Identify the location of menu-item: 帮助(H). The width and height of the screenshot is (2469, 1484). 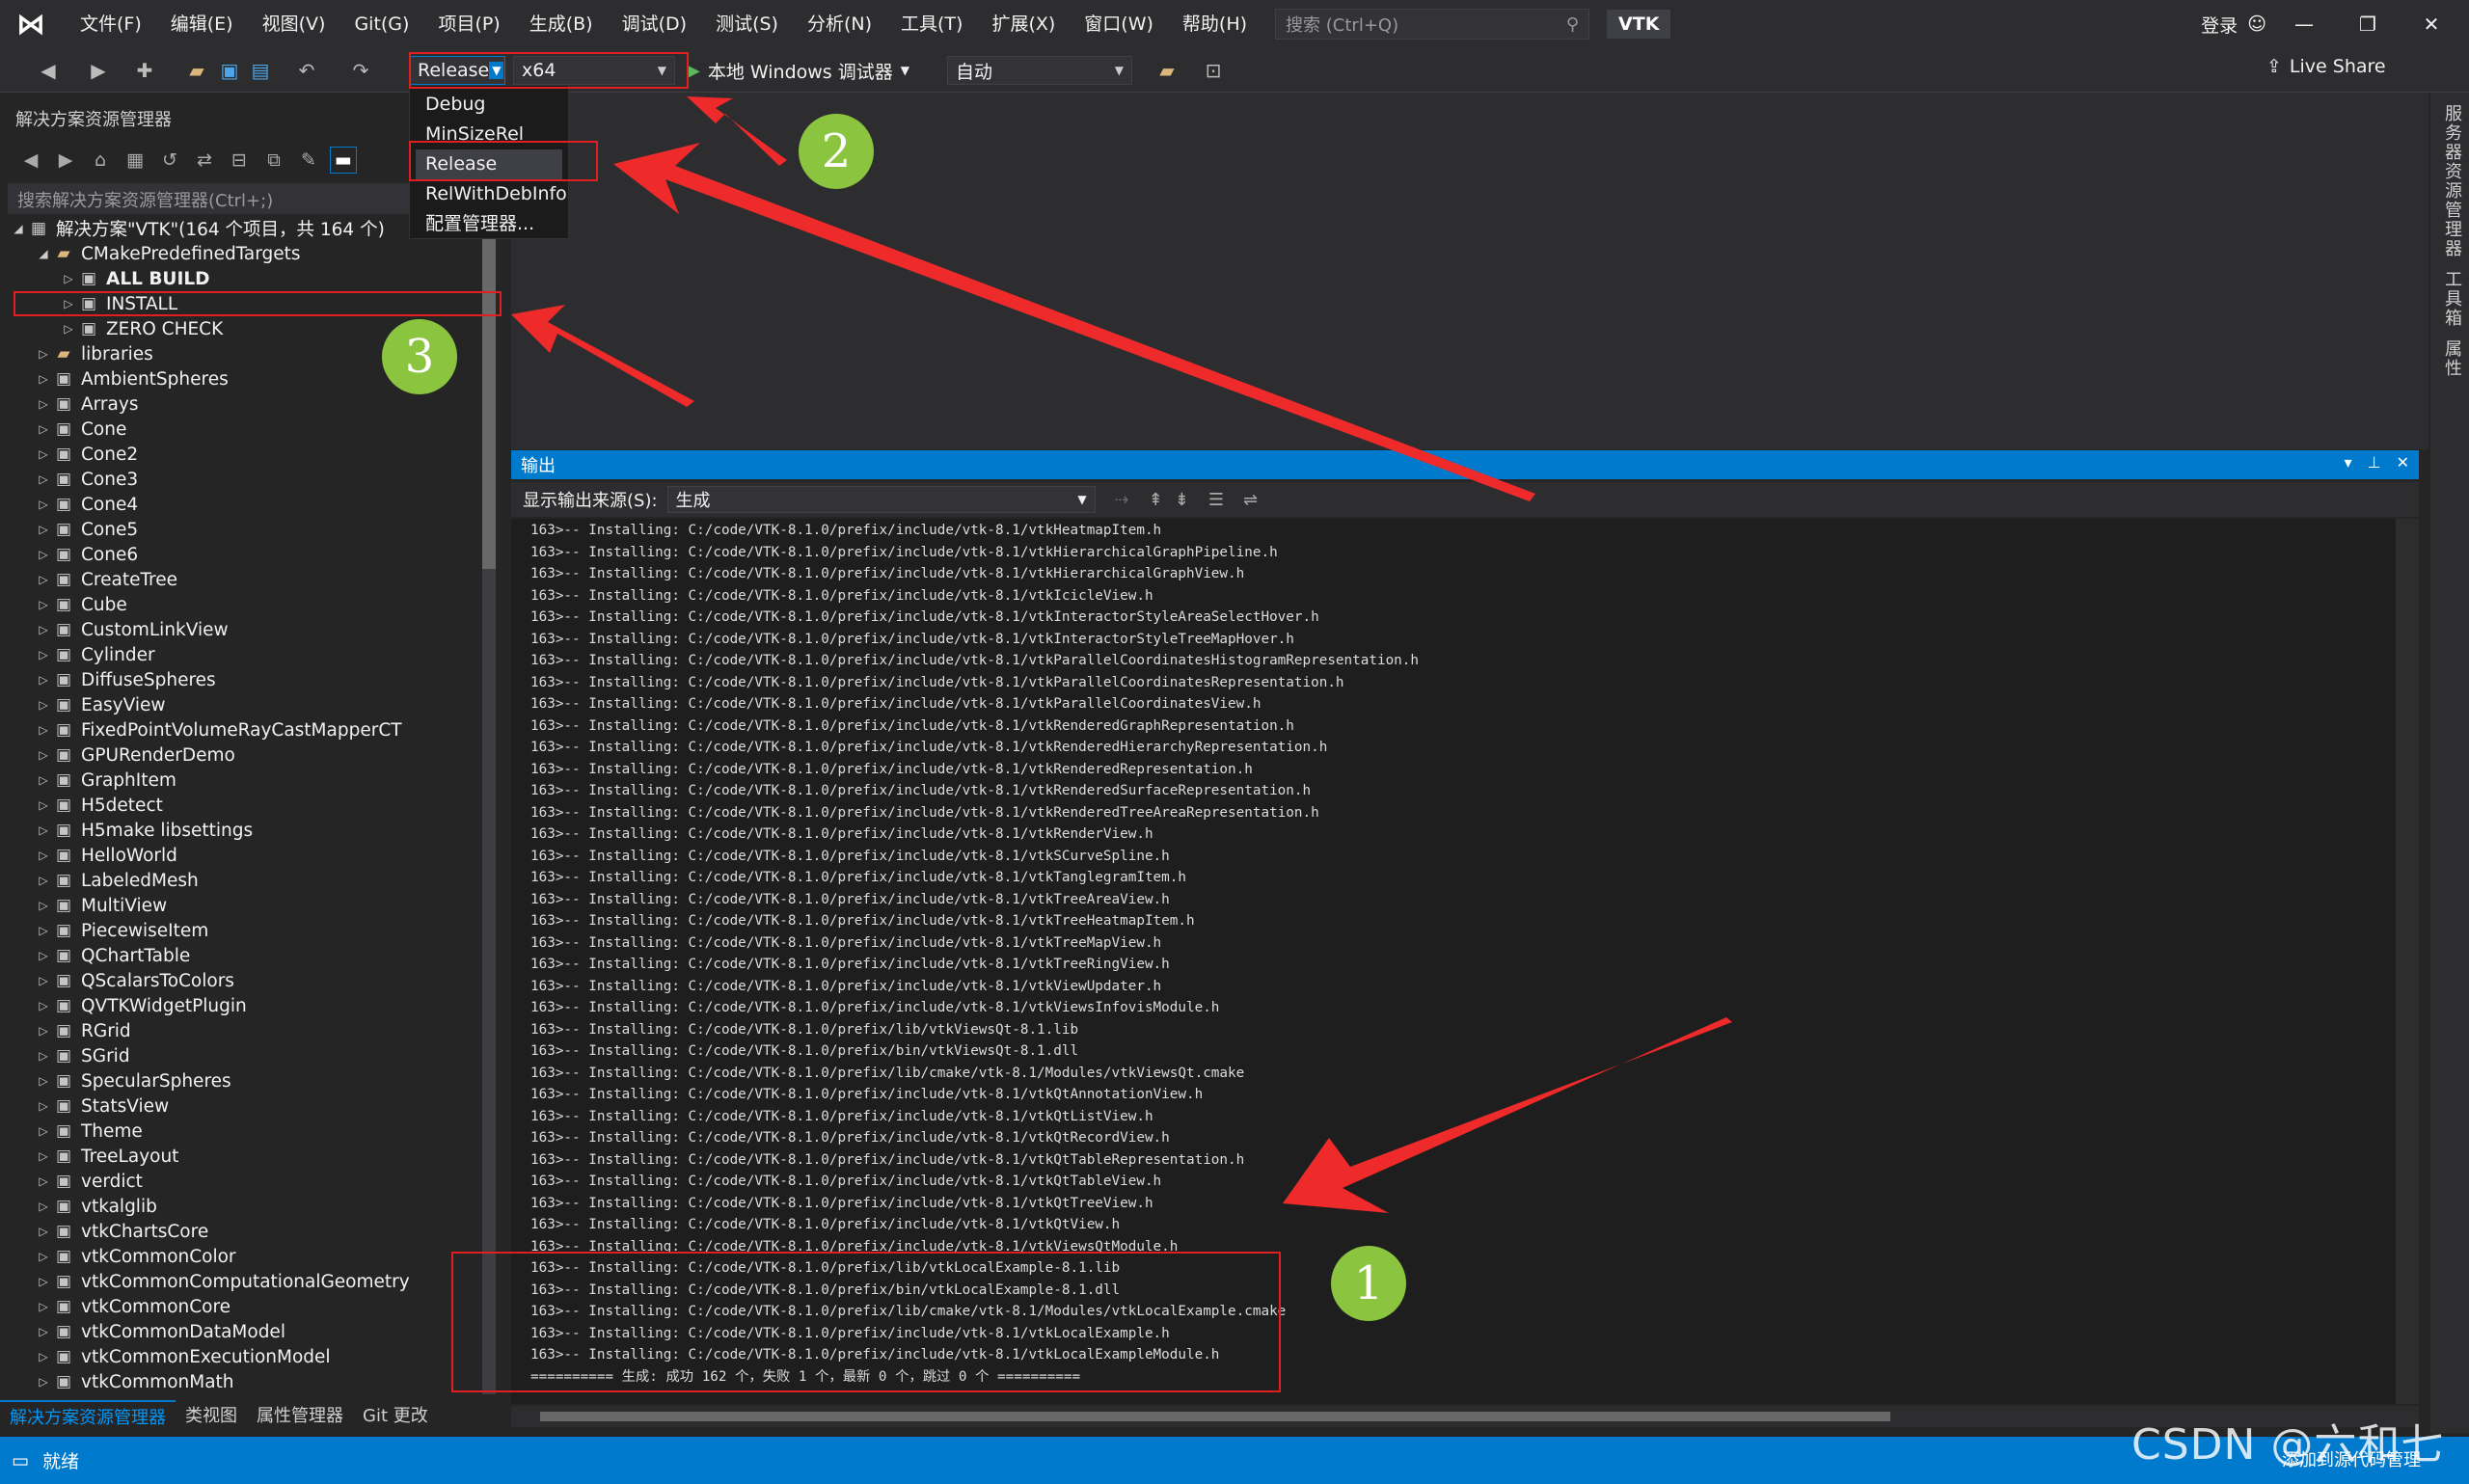
(1215, 24).